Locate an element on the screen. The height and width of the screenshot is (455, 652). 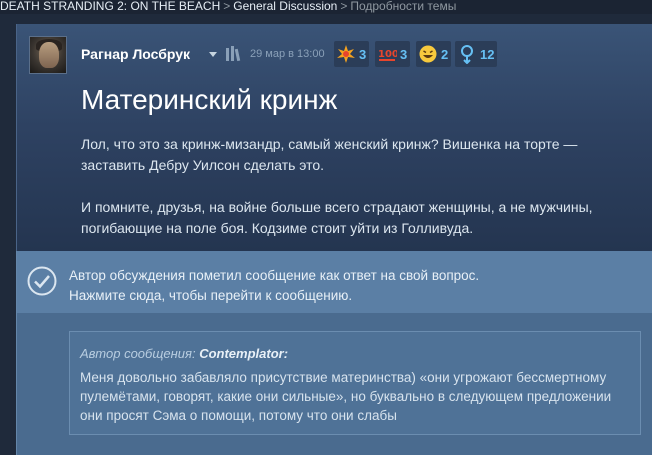
breadcrumb-forum-link: General Discussion is located at coordinates (285, 6).